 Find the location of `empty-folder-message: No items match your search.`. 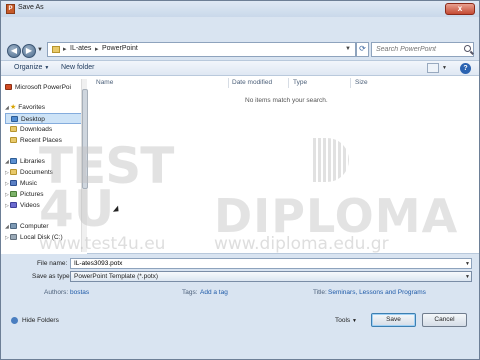

empty-folder-message: No items match your search. is located at coordinates (286, 100).